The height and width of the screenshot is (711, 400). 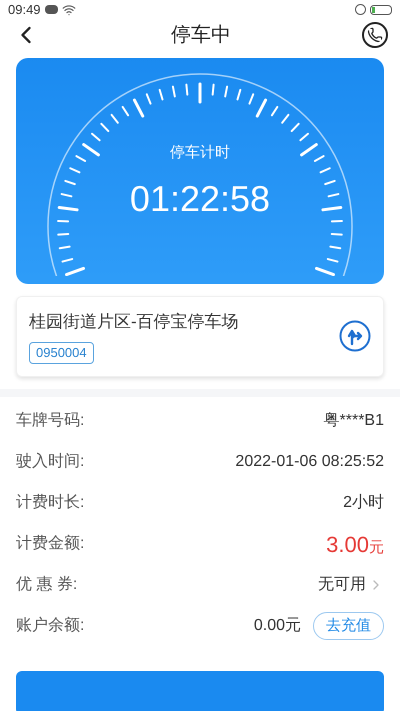 I want to click on fee-amount: 3.00元, so click(x=355, y=544).